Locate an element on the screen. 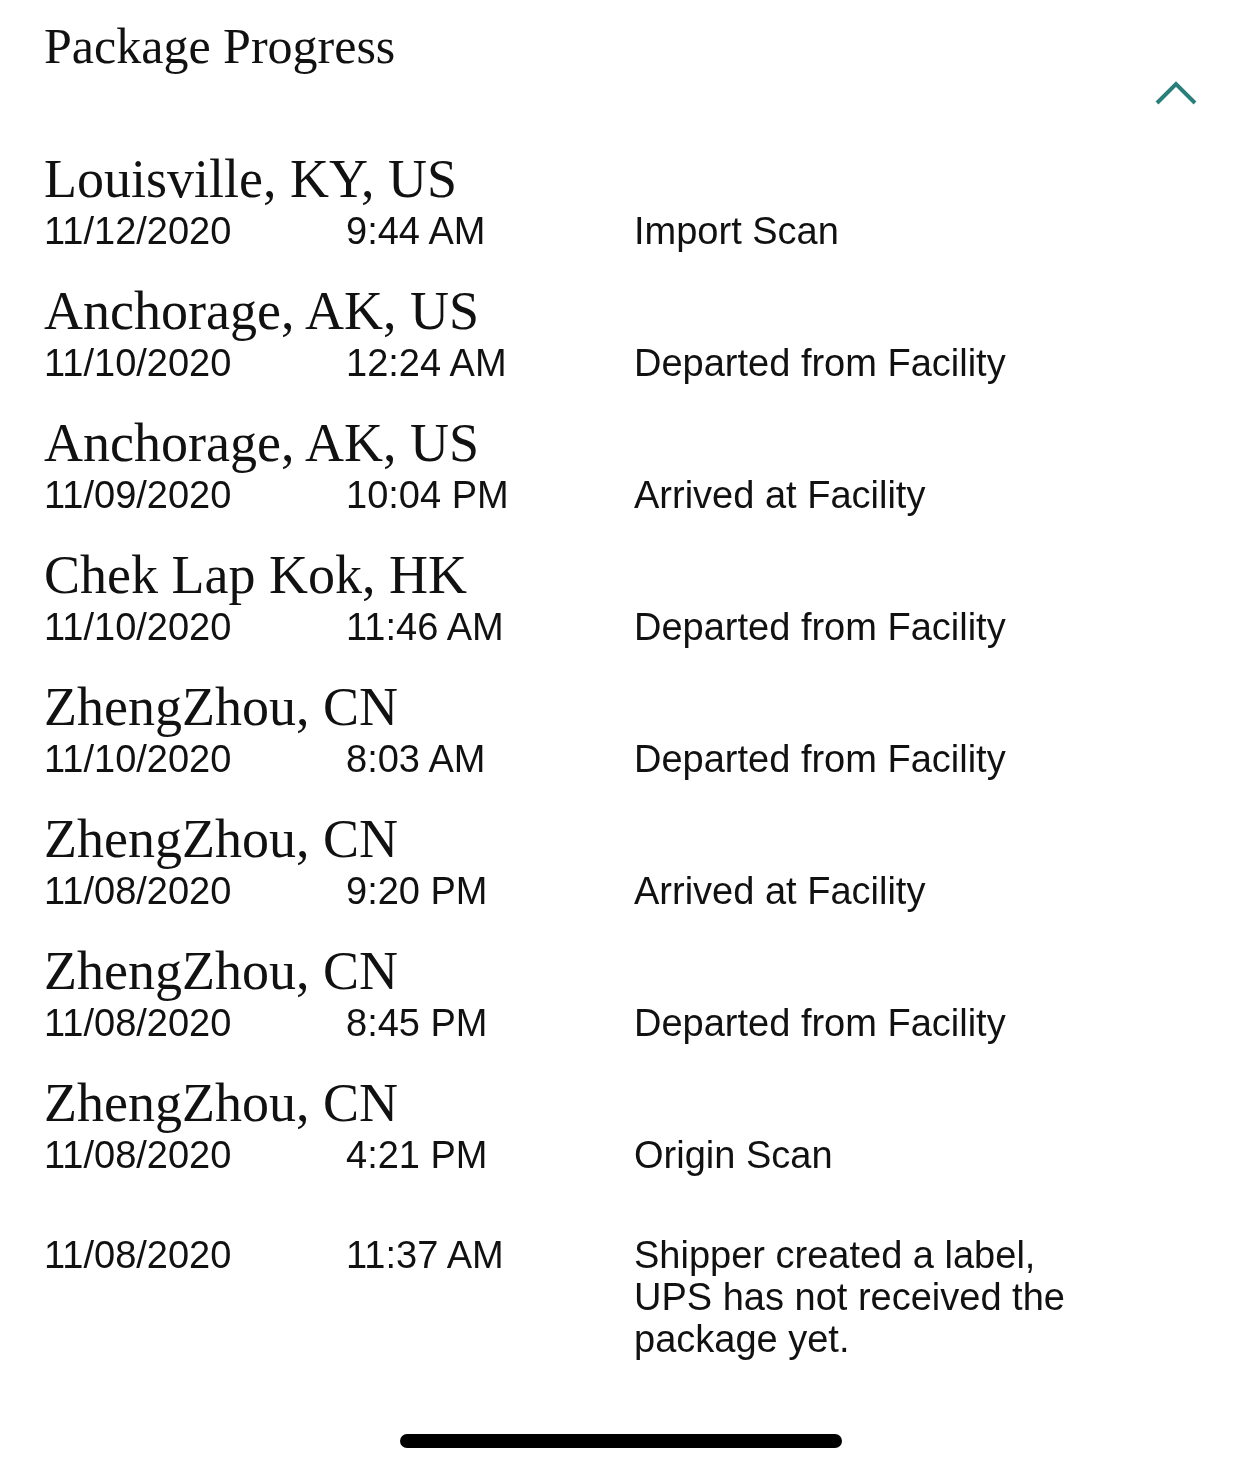 Image resolution: width=1242 pixels, height=1473 pixels. event-description: Shipper created a label, UPS has not received the package yet. is located at coordinates (850, 1297).